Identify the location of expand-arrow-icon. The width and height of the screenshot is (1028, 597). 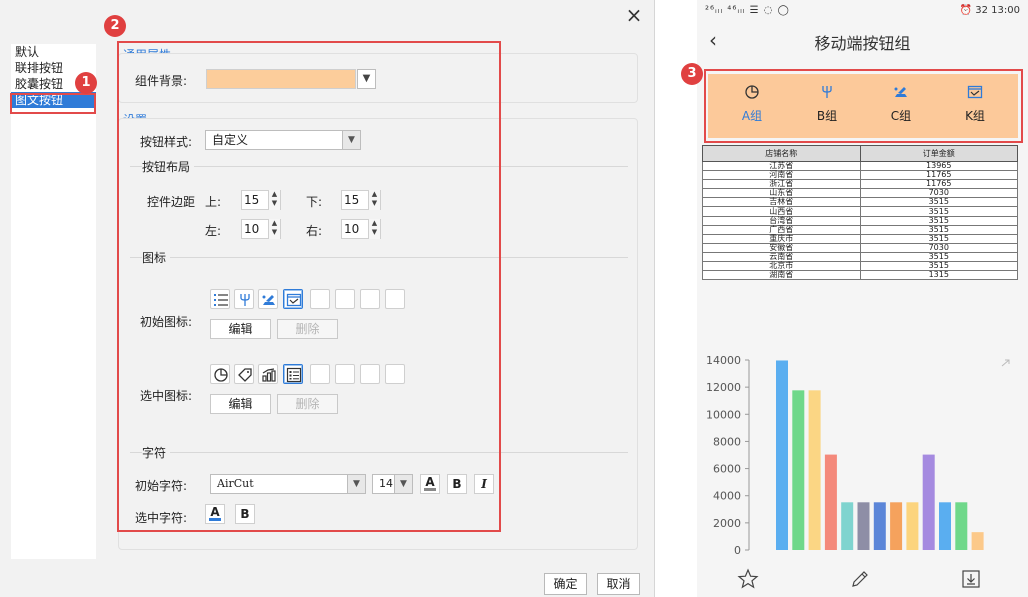
(1005, 363).